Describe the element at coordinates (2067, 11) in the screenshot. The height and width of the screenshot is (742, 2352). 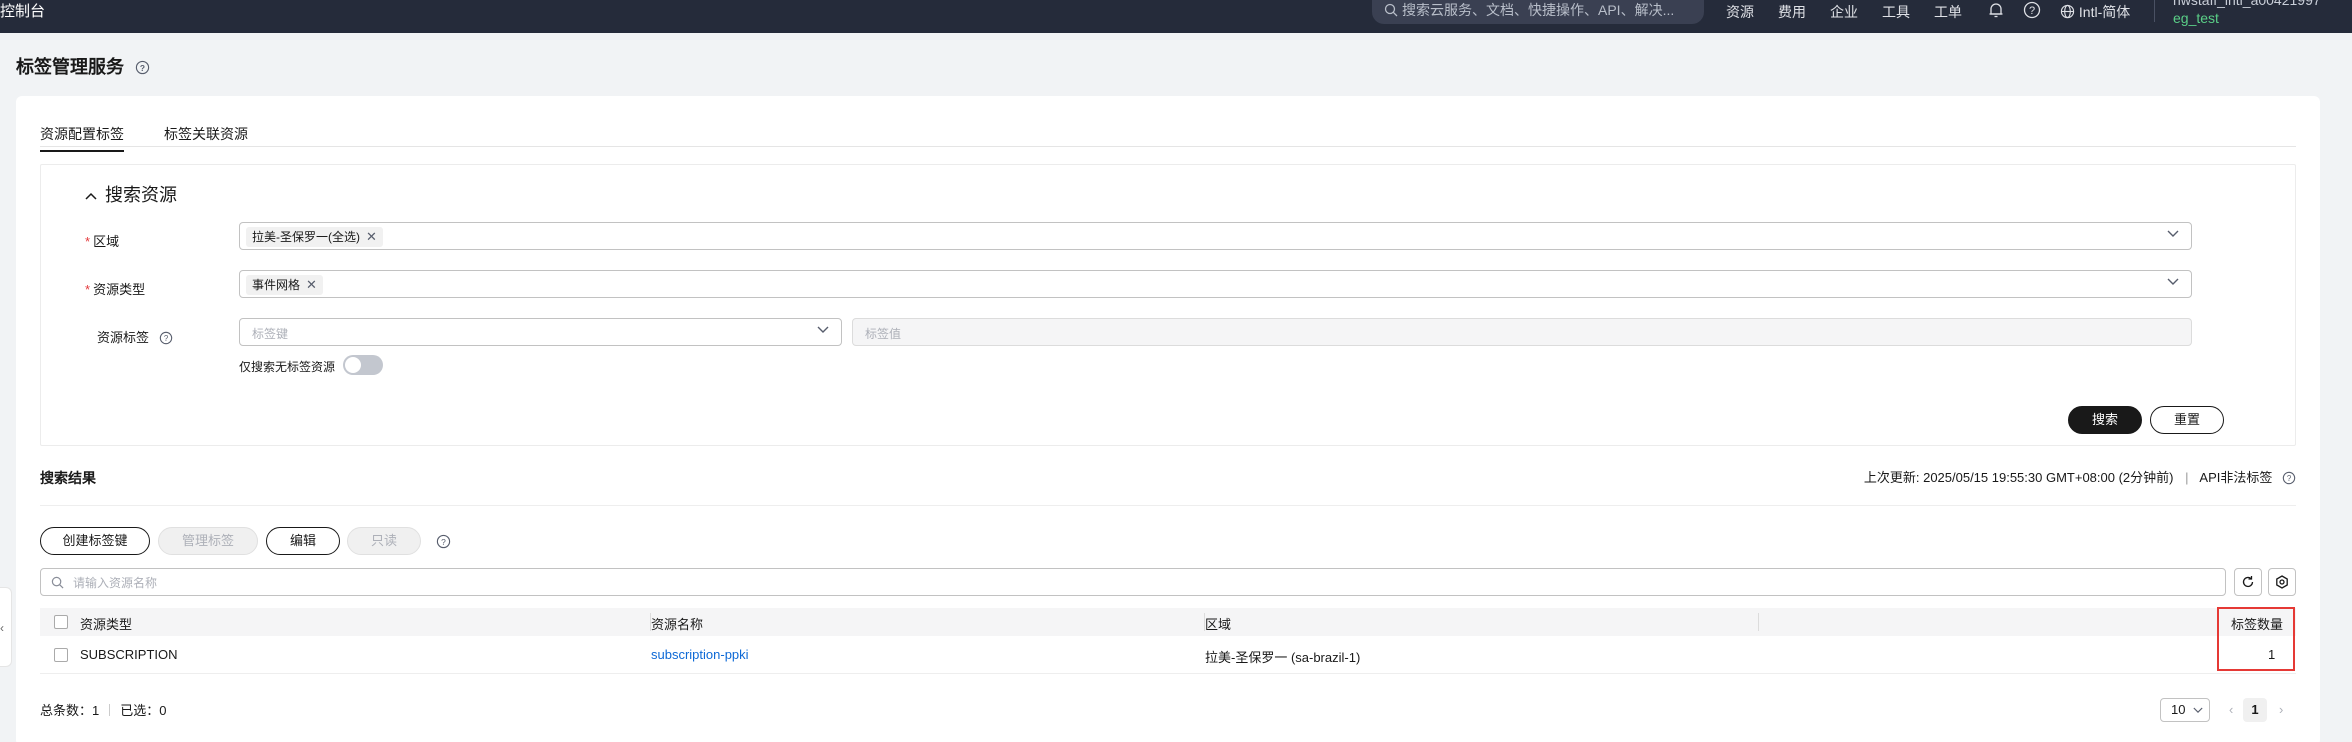
I see `globe-icon` at that location.